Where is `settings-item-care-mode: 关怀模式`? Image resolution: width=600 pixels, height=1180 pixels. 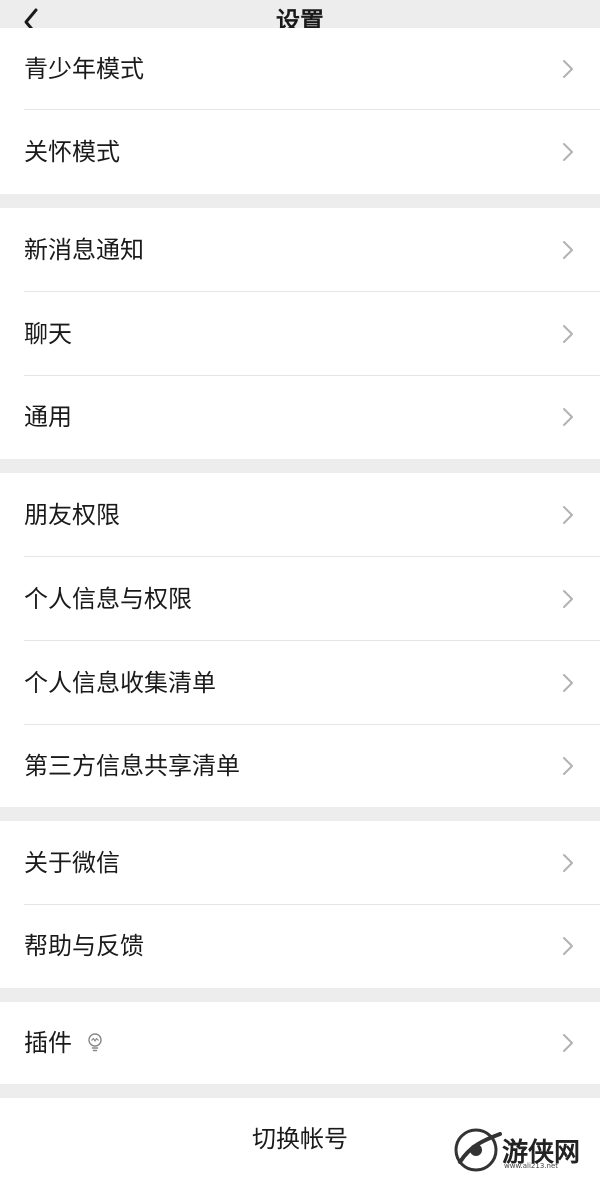
settings-item-care-mode: 关怀模式 is located at coordinates (300, 152).